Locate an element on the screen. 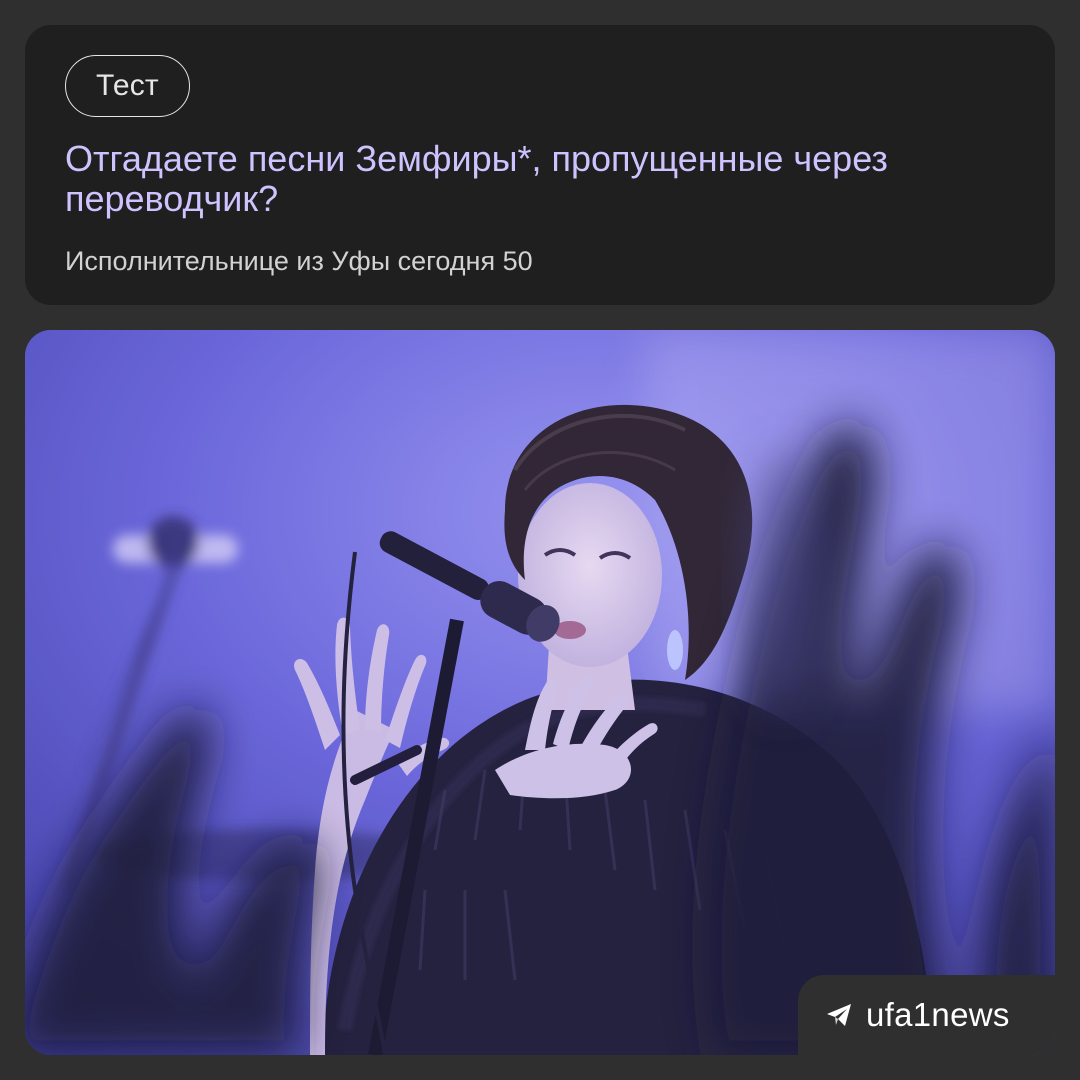 The height and width of the screenshot is (1080, 1080). telegram-icon is located at coordinates (839, 1015).